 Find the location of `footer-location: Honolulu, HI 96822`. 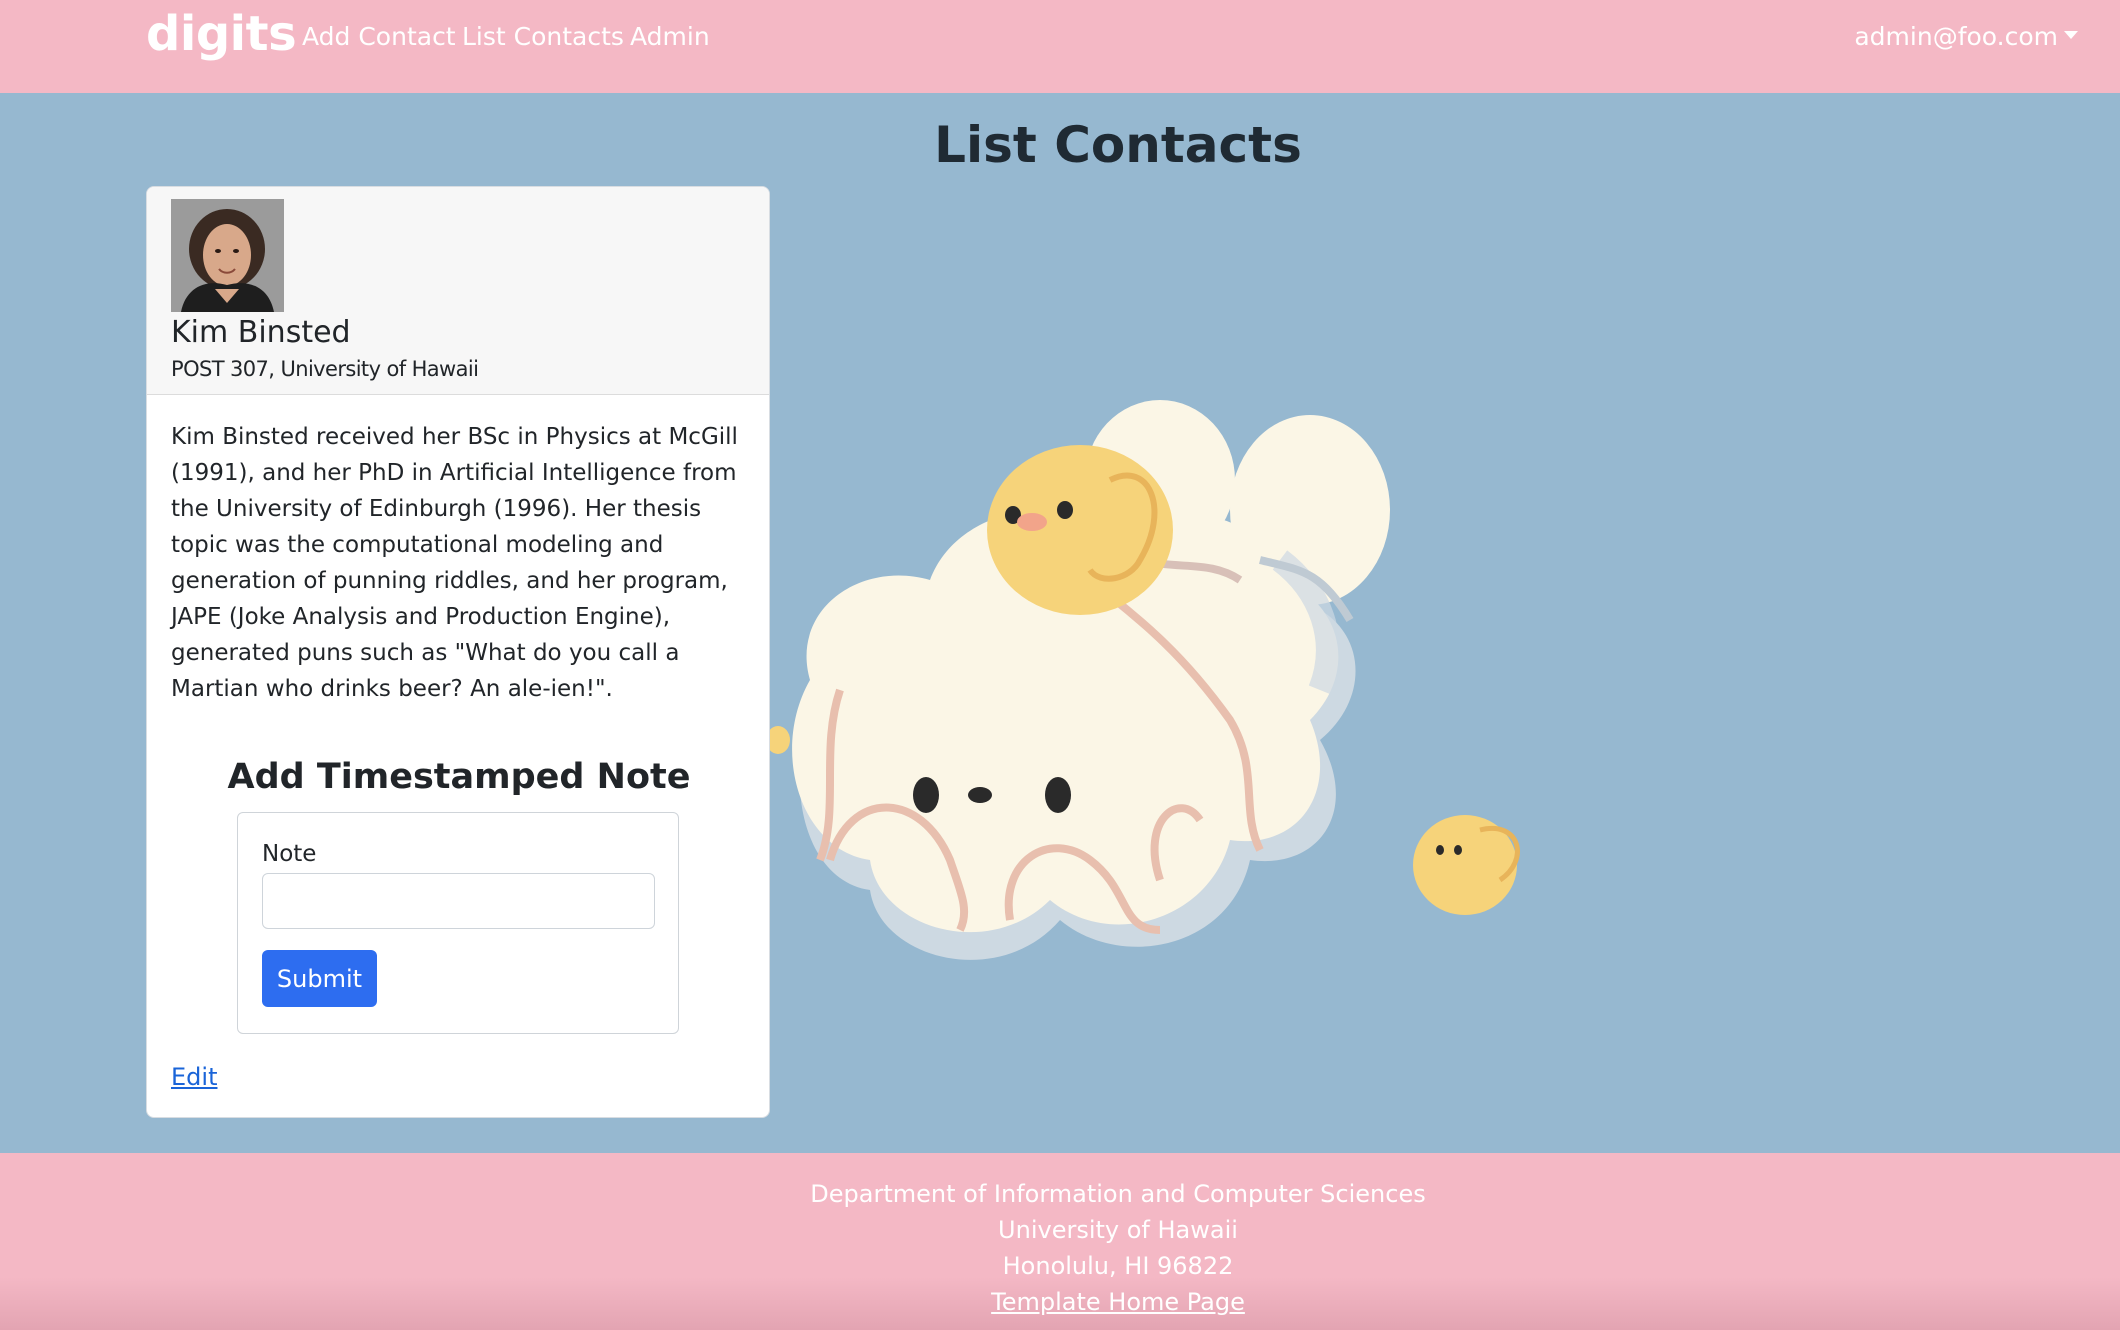

footer-location: Honolulu, HI 96822 is located at coordinates (1118, 1266).